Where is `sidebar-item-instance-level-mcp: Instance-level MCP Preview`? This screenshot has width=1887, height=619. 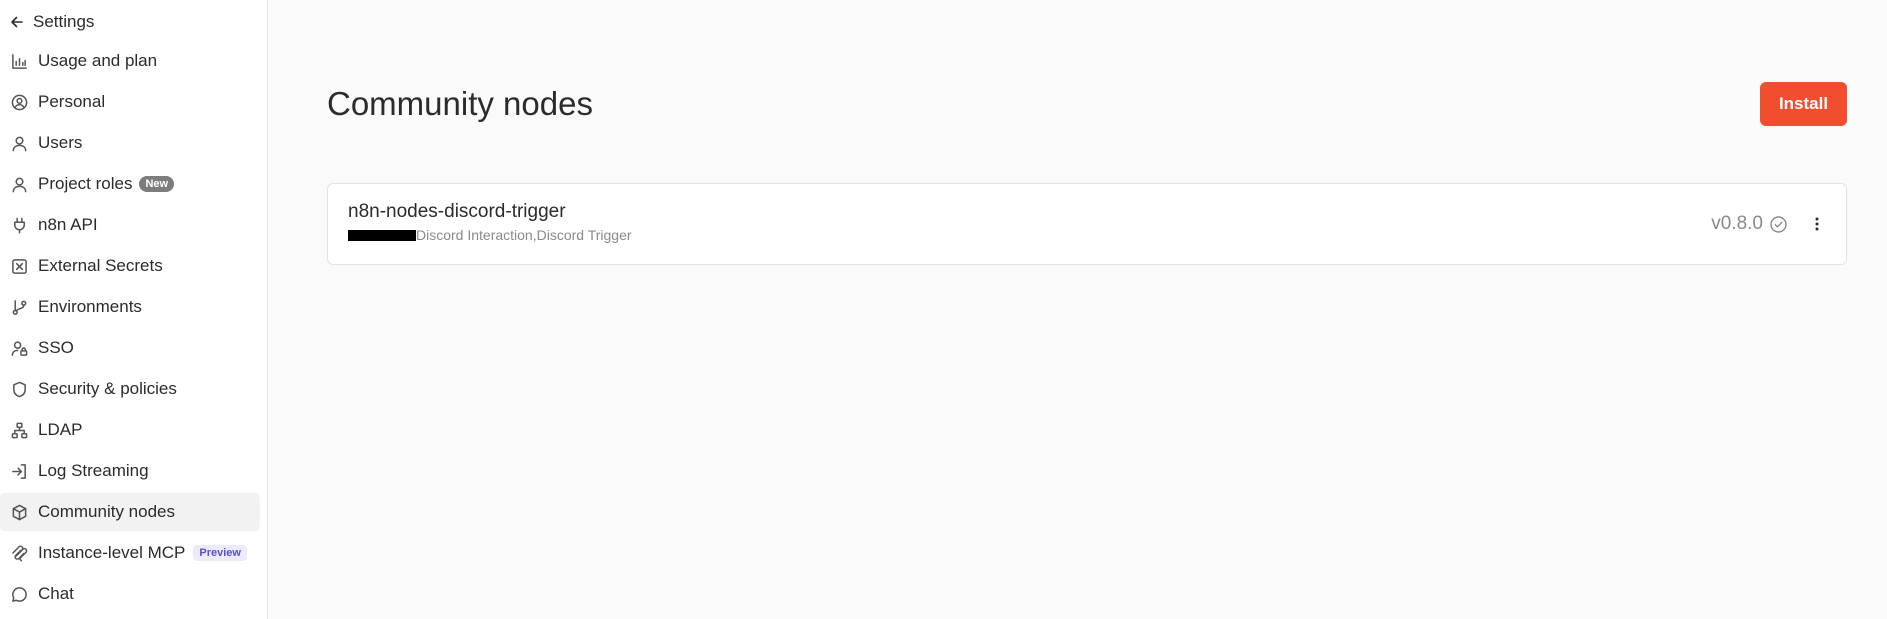
sidebar-item-instance-level-mcp: Instance-level MCP Preview is located at coordinates (130, 553).